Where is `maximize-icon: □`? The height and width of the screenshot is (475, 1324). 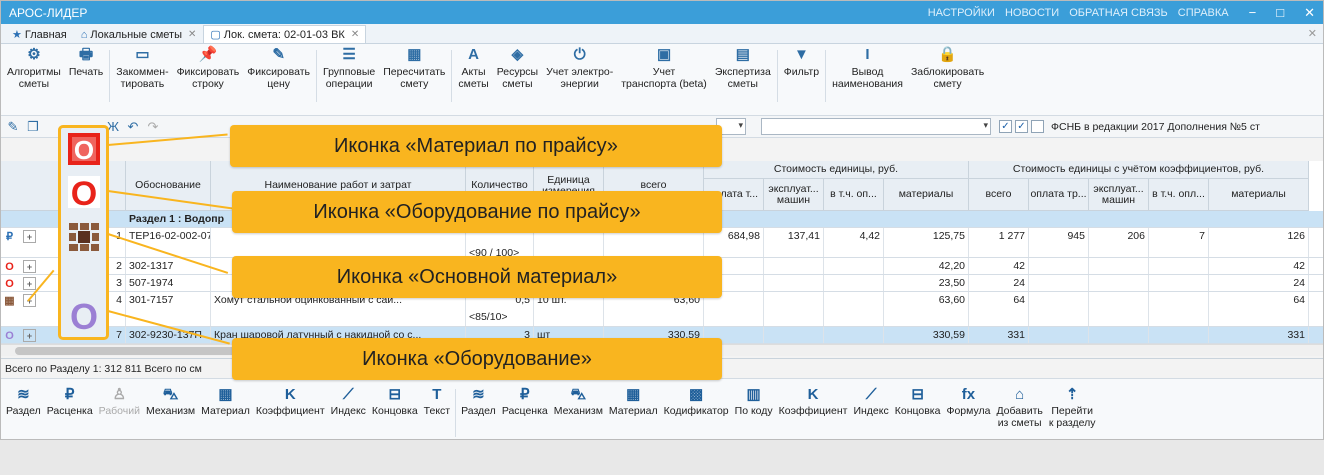
maximize-icon: □ is located at coordinates (1280, 12).